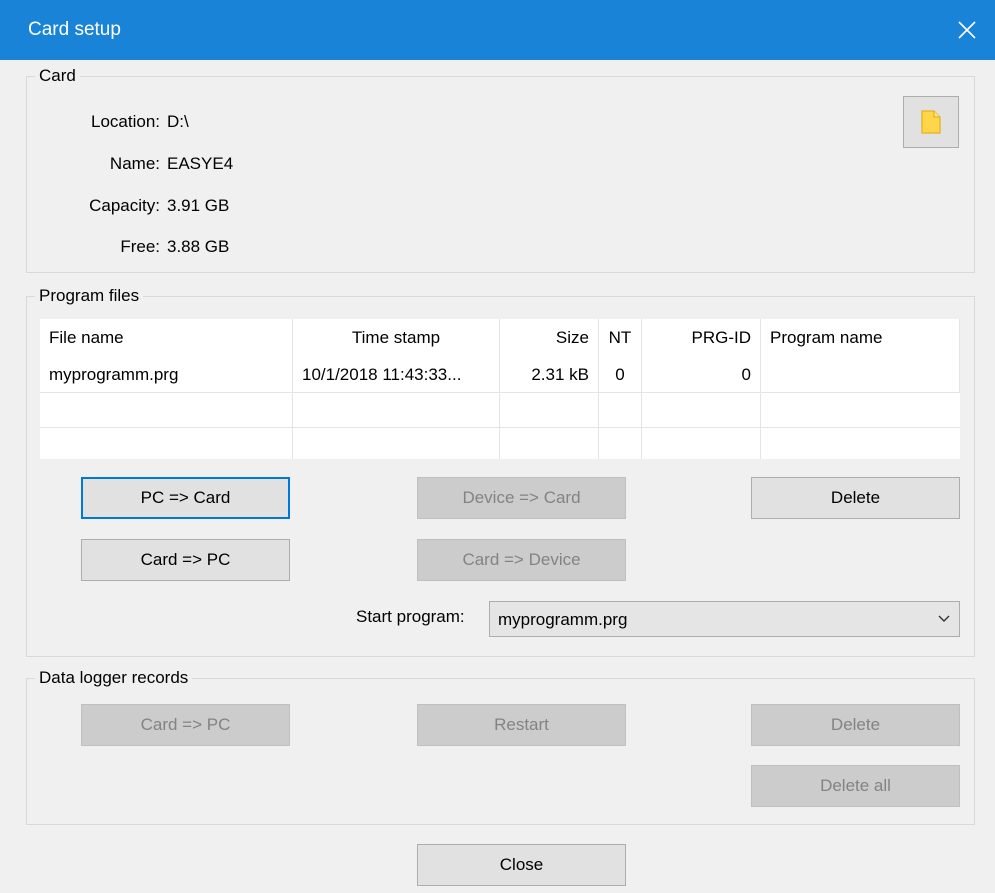  Describe the element at coordinates (521, 865) in the screenshot. I see `close-button: Close` at that location.